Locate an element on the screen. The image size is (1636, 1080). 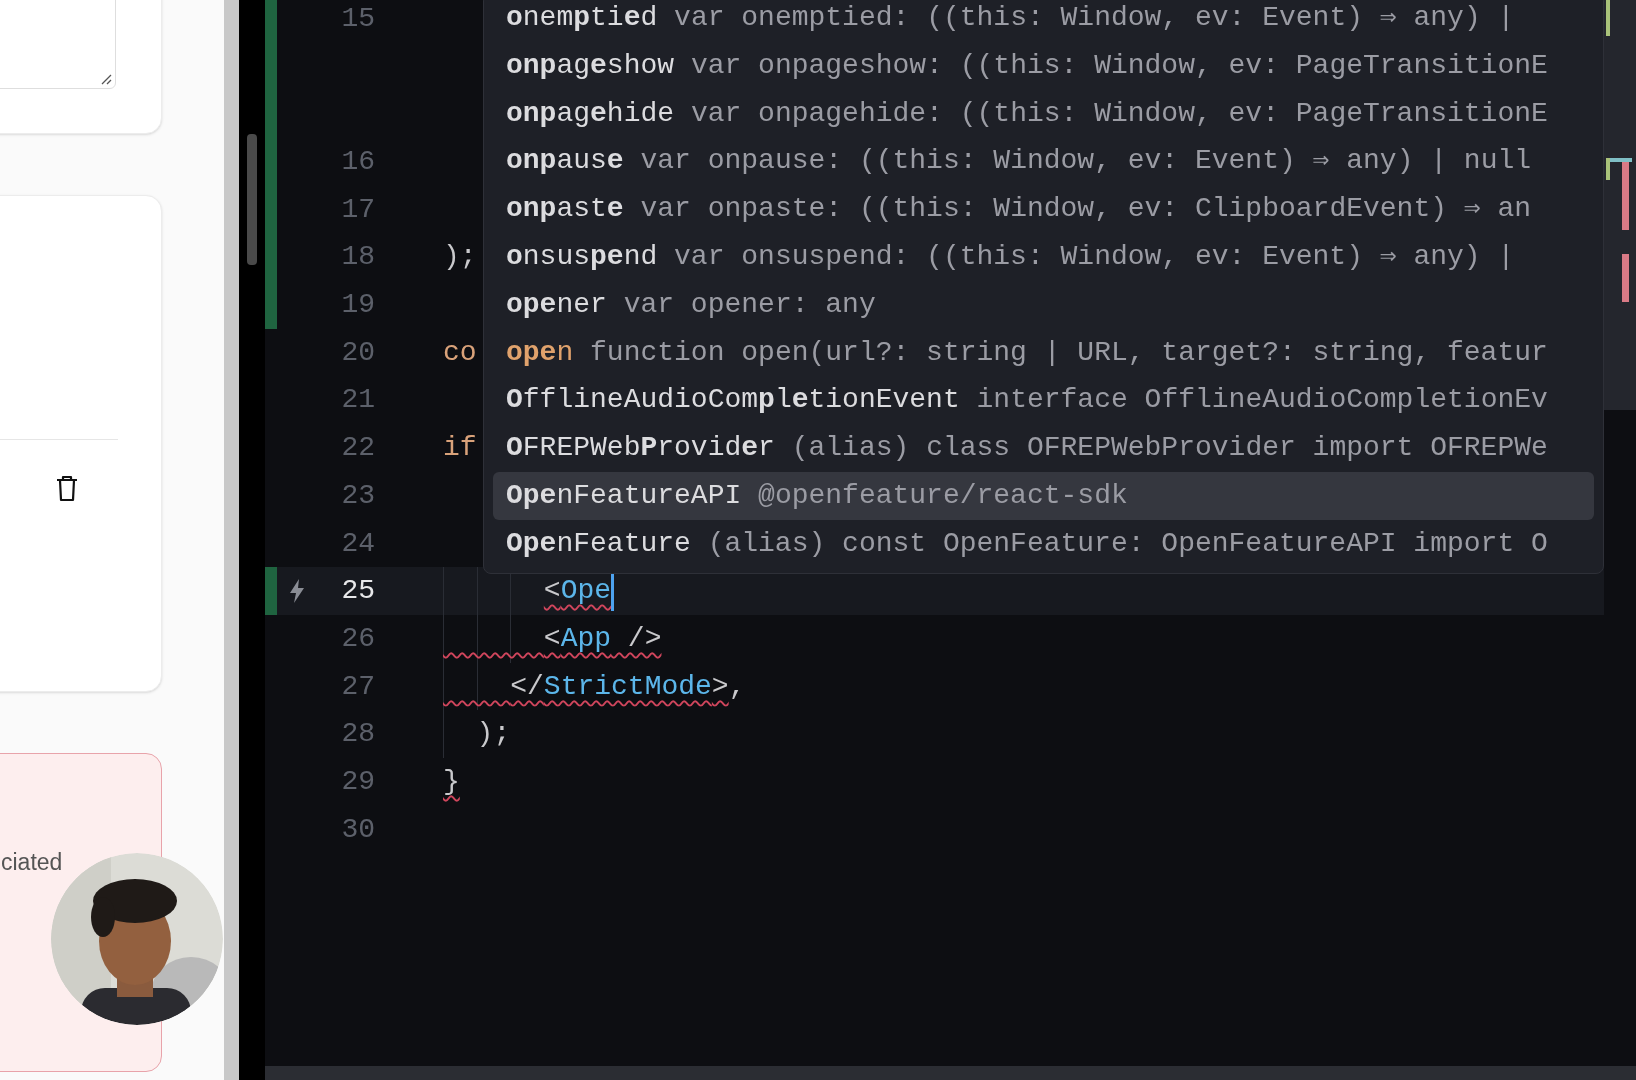
suggestion-item: OpenFeature (alias) const OpenFeature: OpenFeatureAPI import O is located at coordinates (1043, 543).